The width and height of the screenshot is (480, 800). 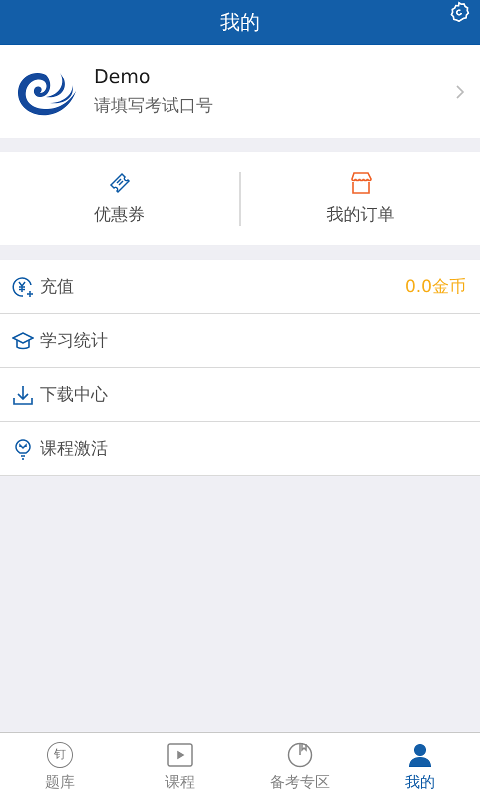 I want to click on tab: 钉 题库, so click(x=60, y=766).